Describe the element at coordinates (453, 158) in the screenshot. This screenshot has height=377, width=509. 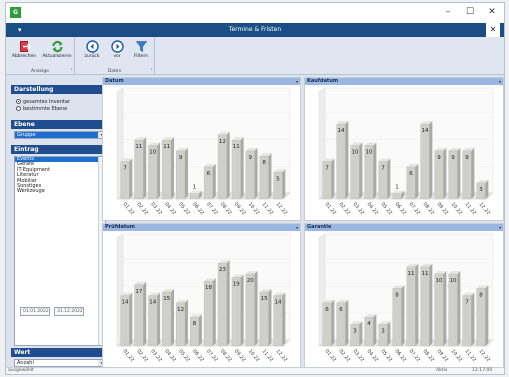
I see `chart-data-label: 9` at that location.